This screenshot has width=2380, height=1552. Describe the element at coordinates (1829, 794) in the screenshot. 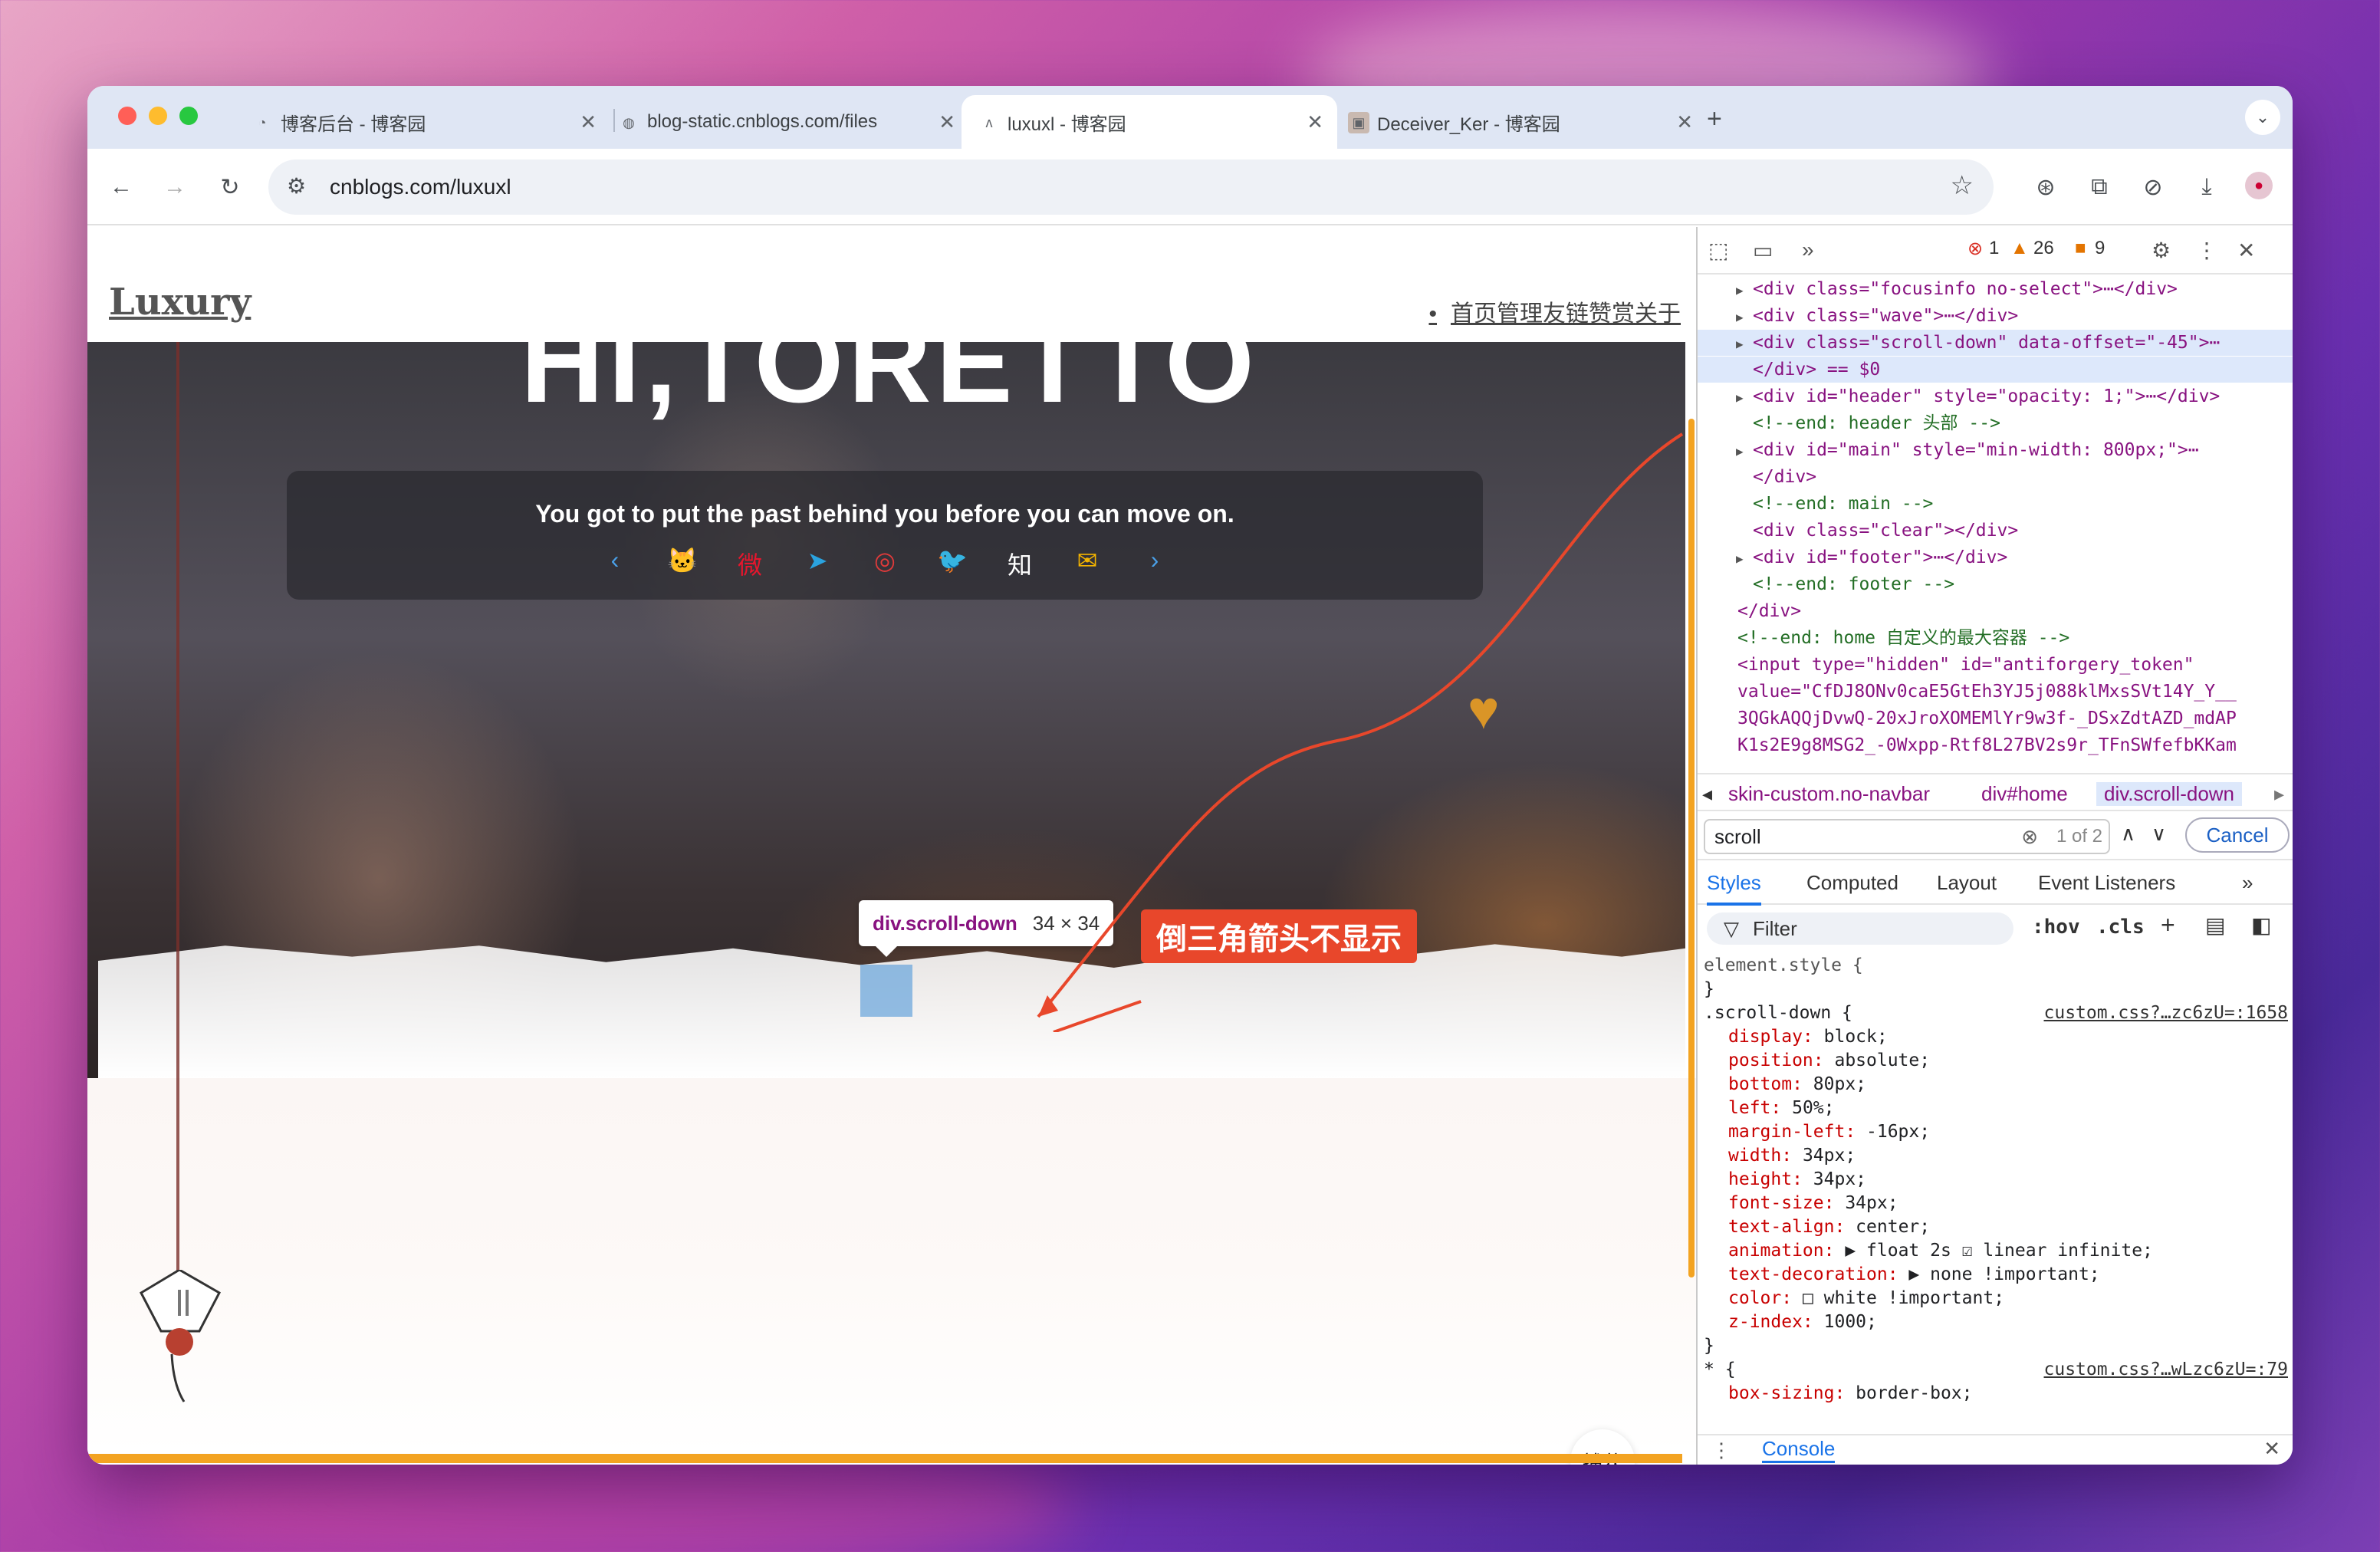

I see `crumb-body: skin-custom.no-navbar` at that location.